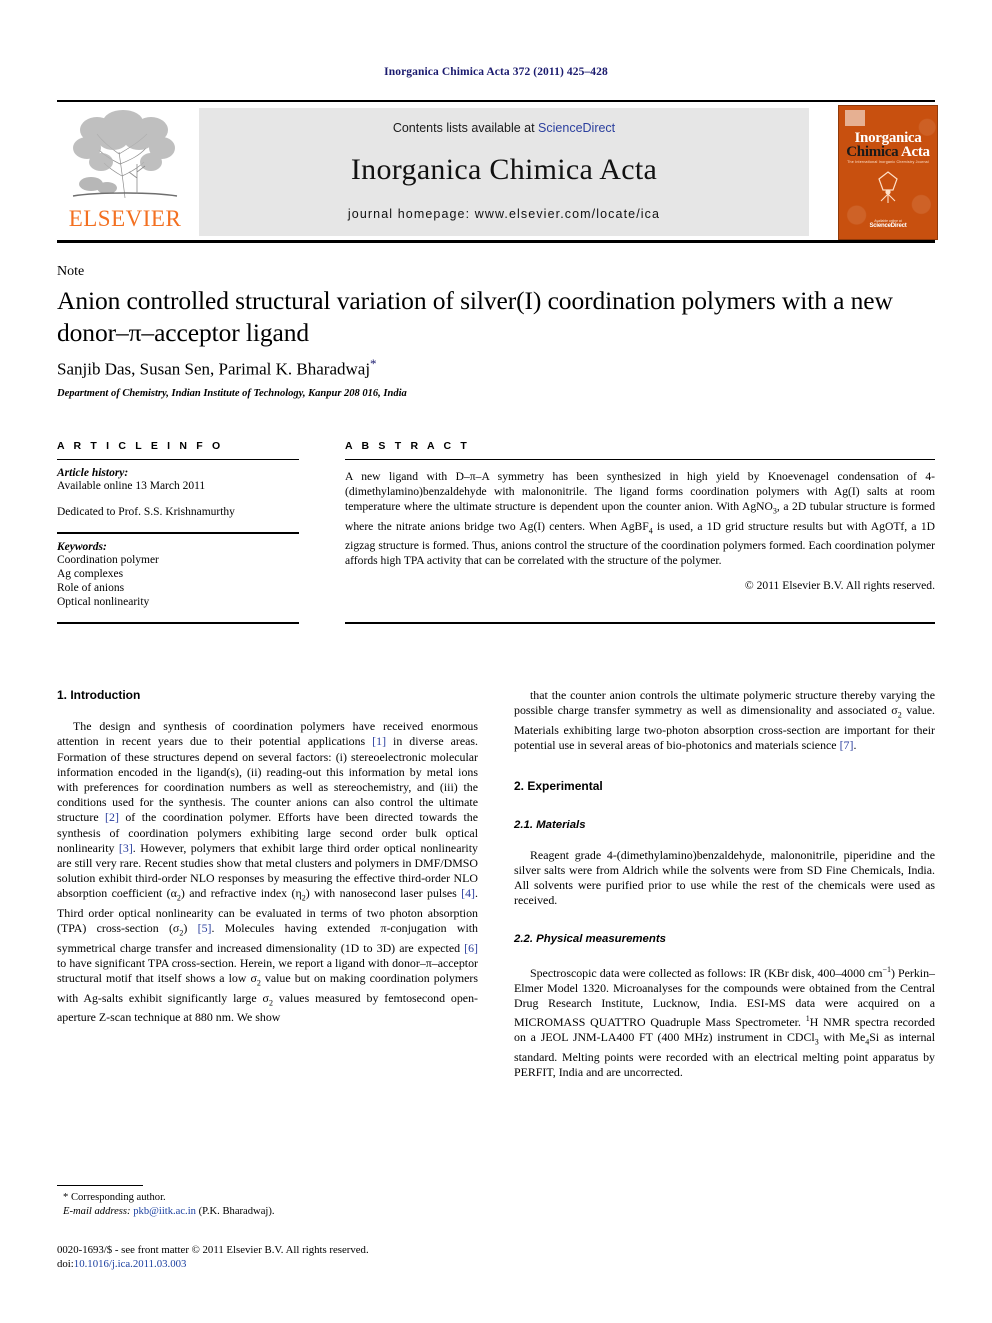 The image size is (992, 1323). Describe the element at coordinates (640, 623) in the screenshot. I see `infobox-bottom-rule-right` at that location.